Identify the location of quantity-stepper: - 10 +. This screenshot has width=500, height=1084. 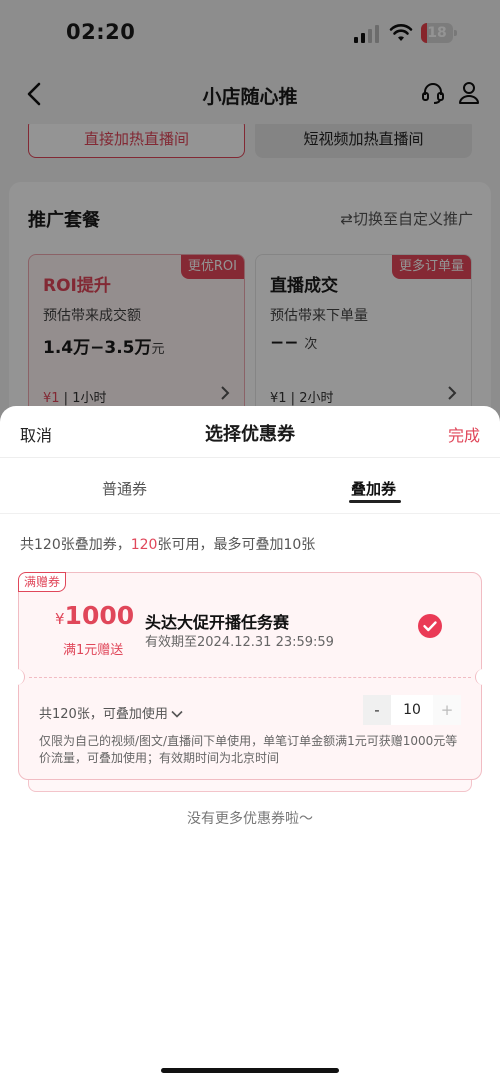
(412, 710).